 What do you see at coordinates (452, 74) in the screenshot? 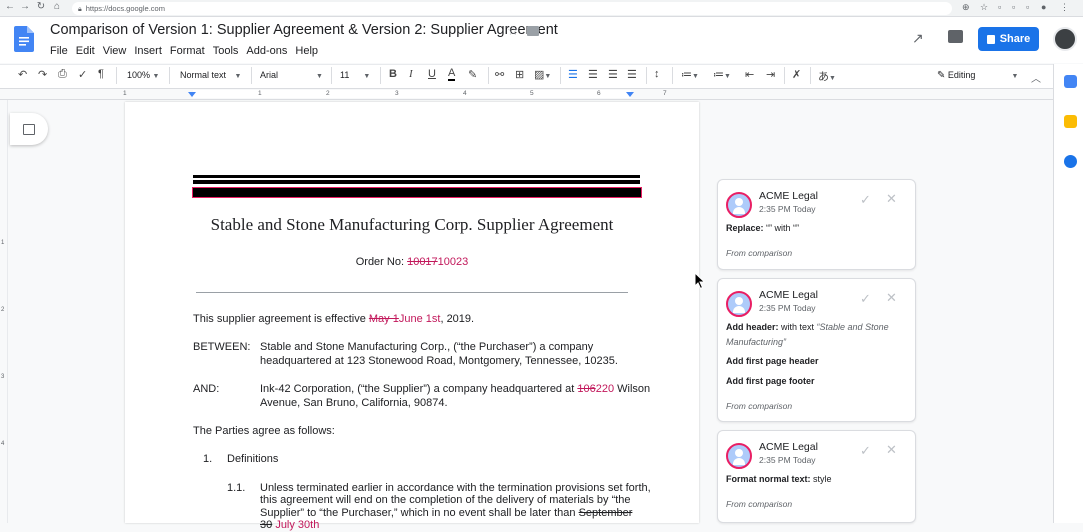
I see `text-color-icon: A` at bounding box center [452, 74].